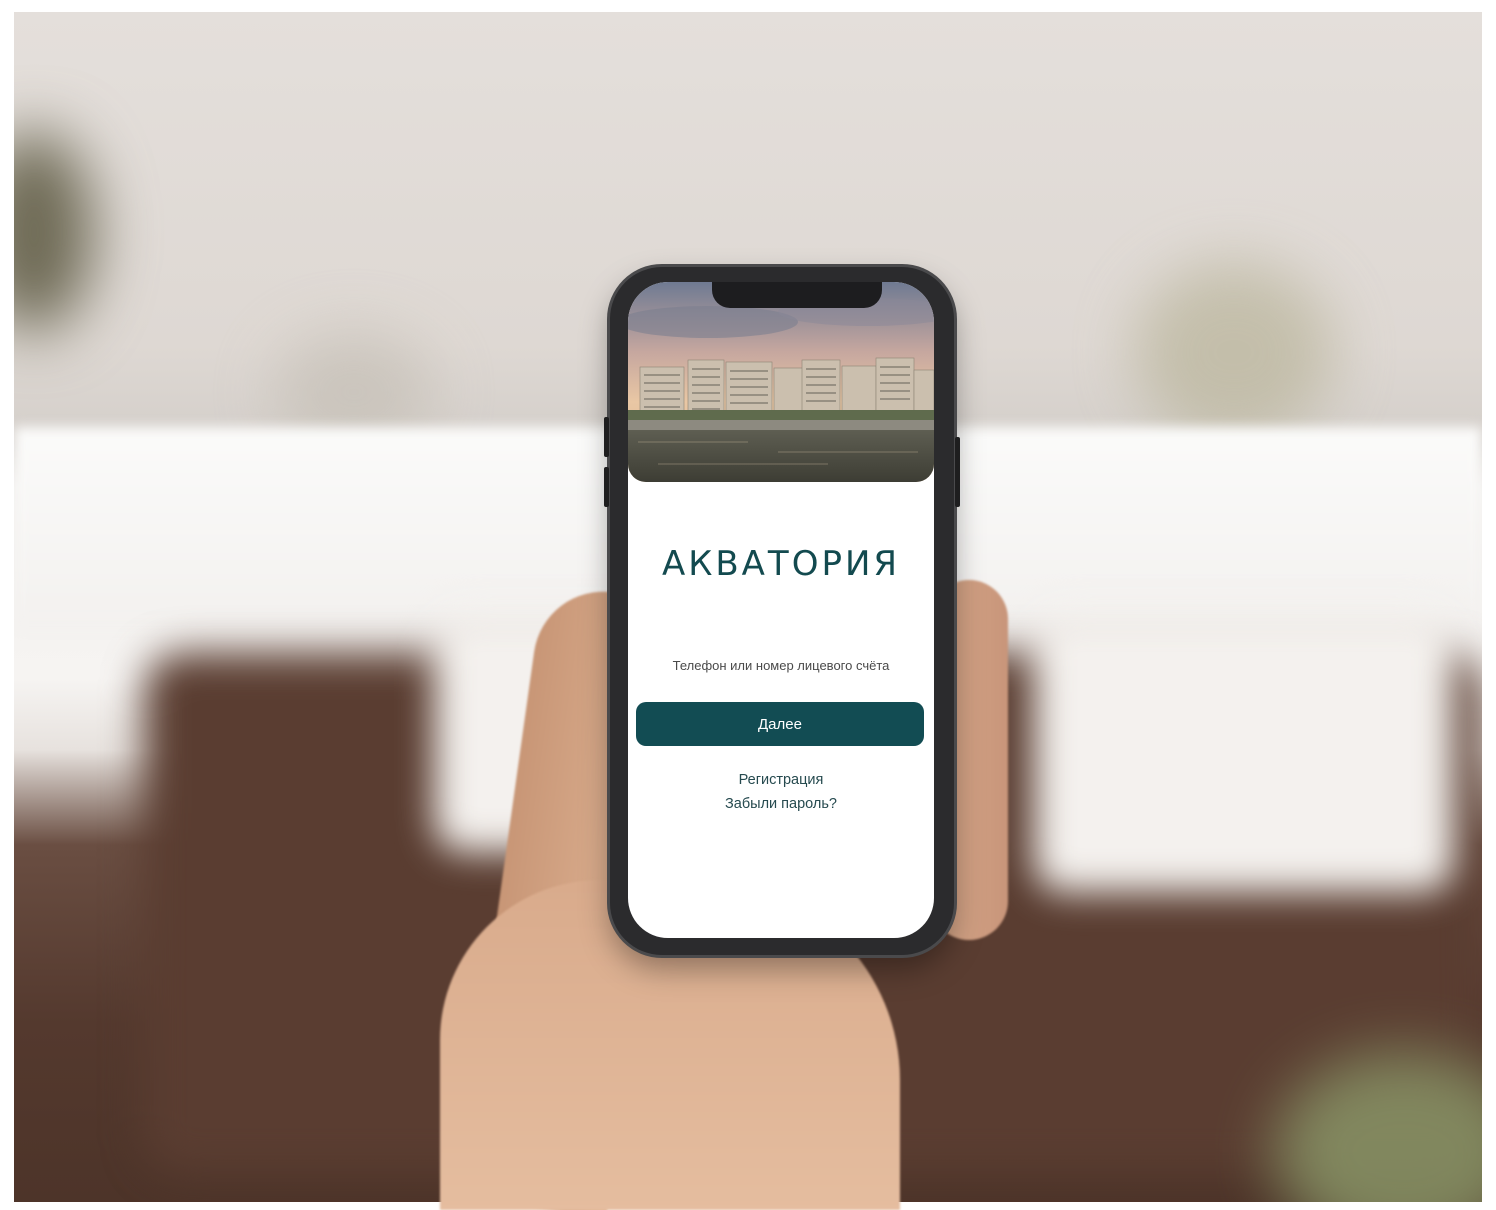 Image resolution: width=1496 pixels, height=1210 pixels. Describe the element at coordinates (957, 472) in the screenshot. I see `power-button` at that location.